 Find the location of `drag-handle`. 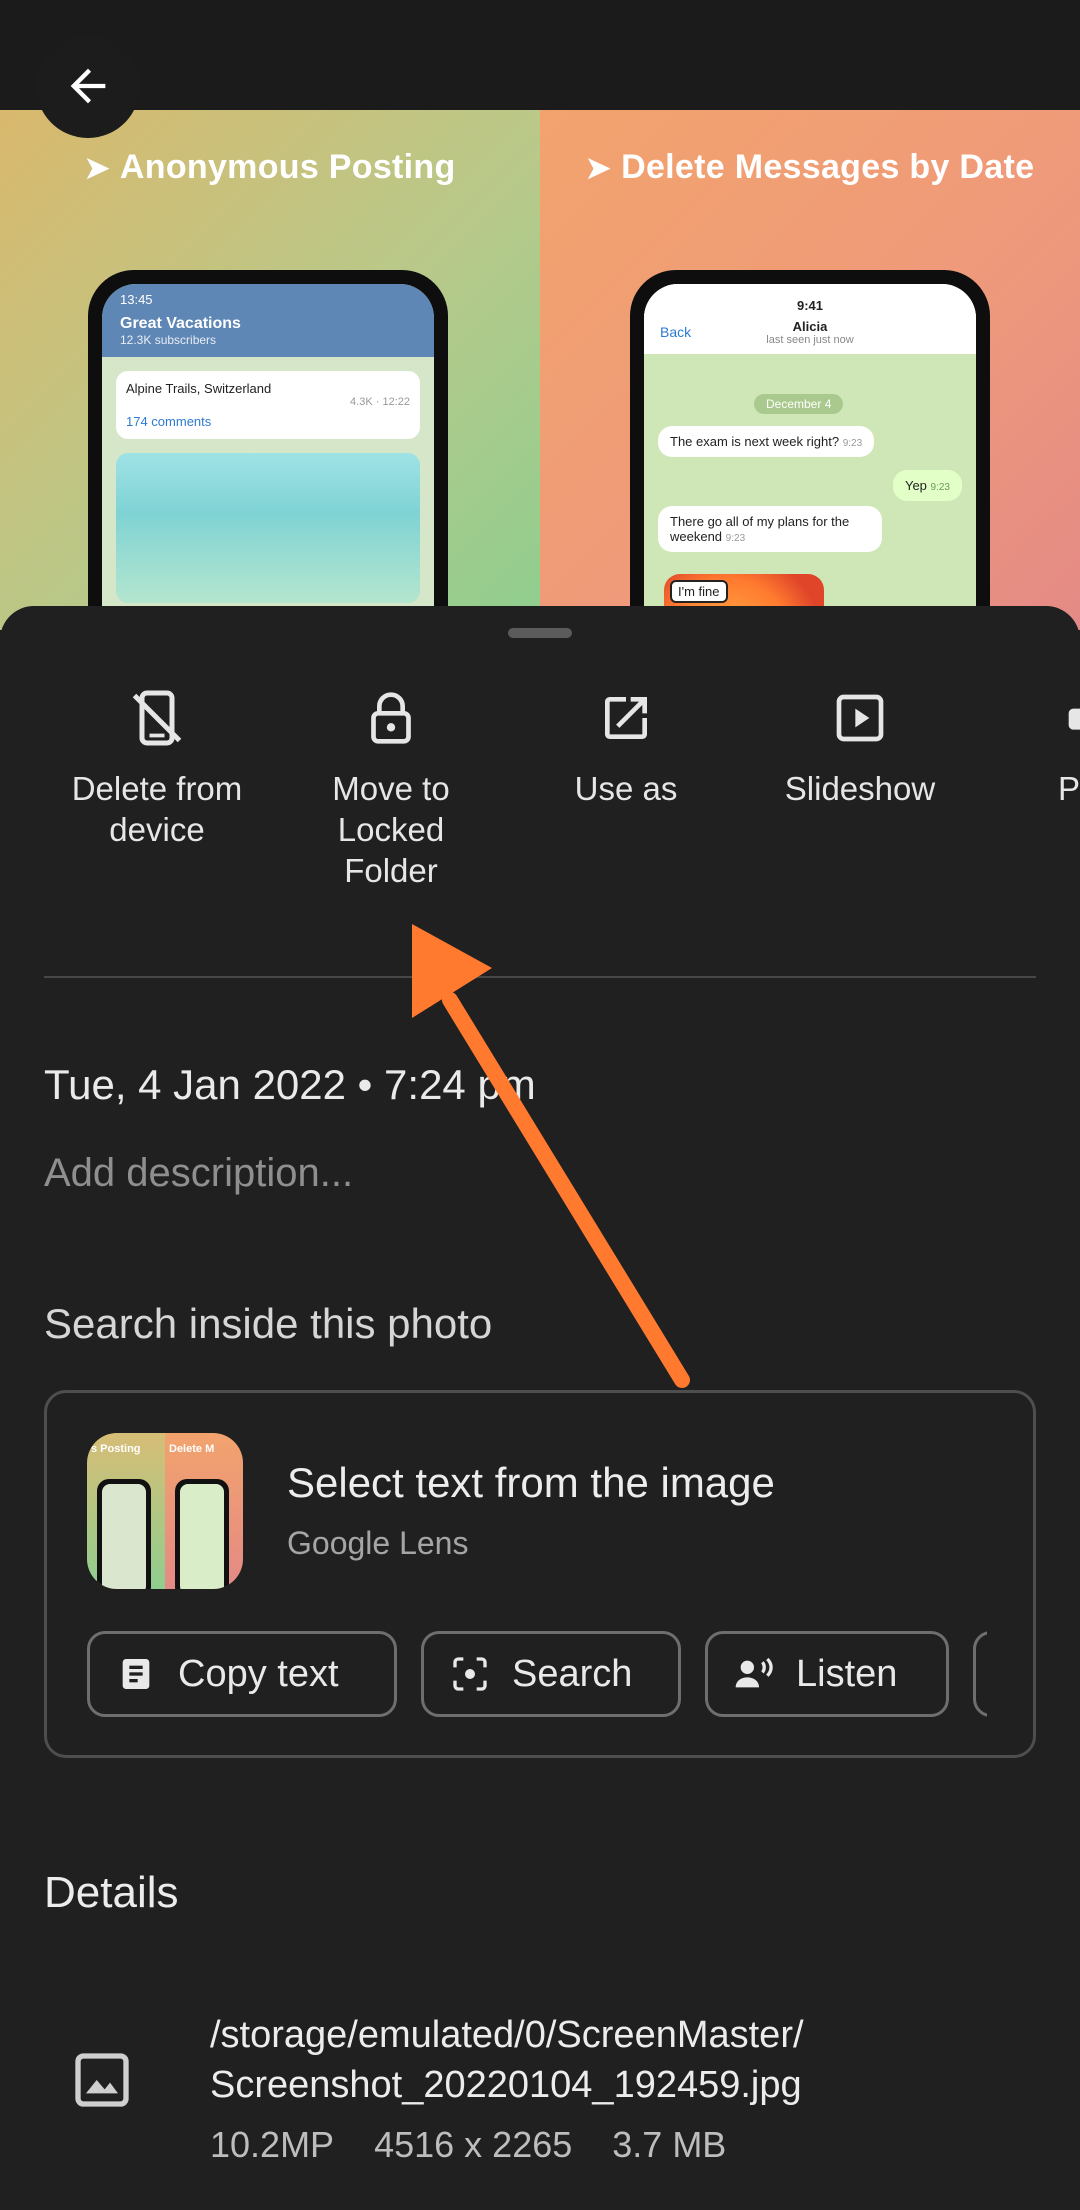

drag-handle is located at coordinates (540, 633).